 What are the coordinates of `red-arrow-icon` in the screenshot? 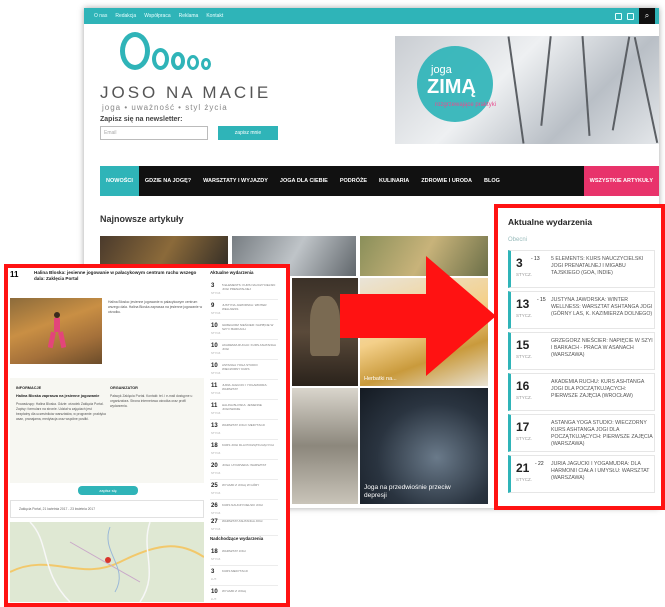 It's located at (418, 316).